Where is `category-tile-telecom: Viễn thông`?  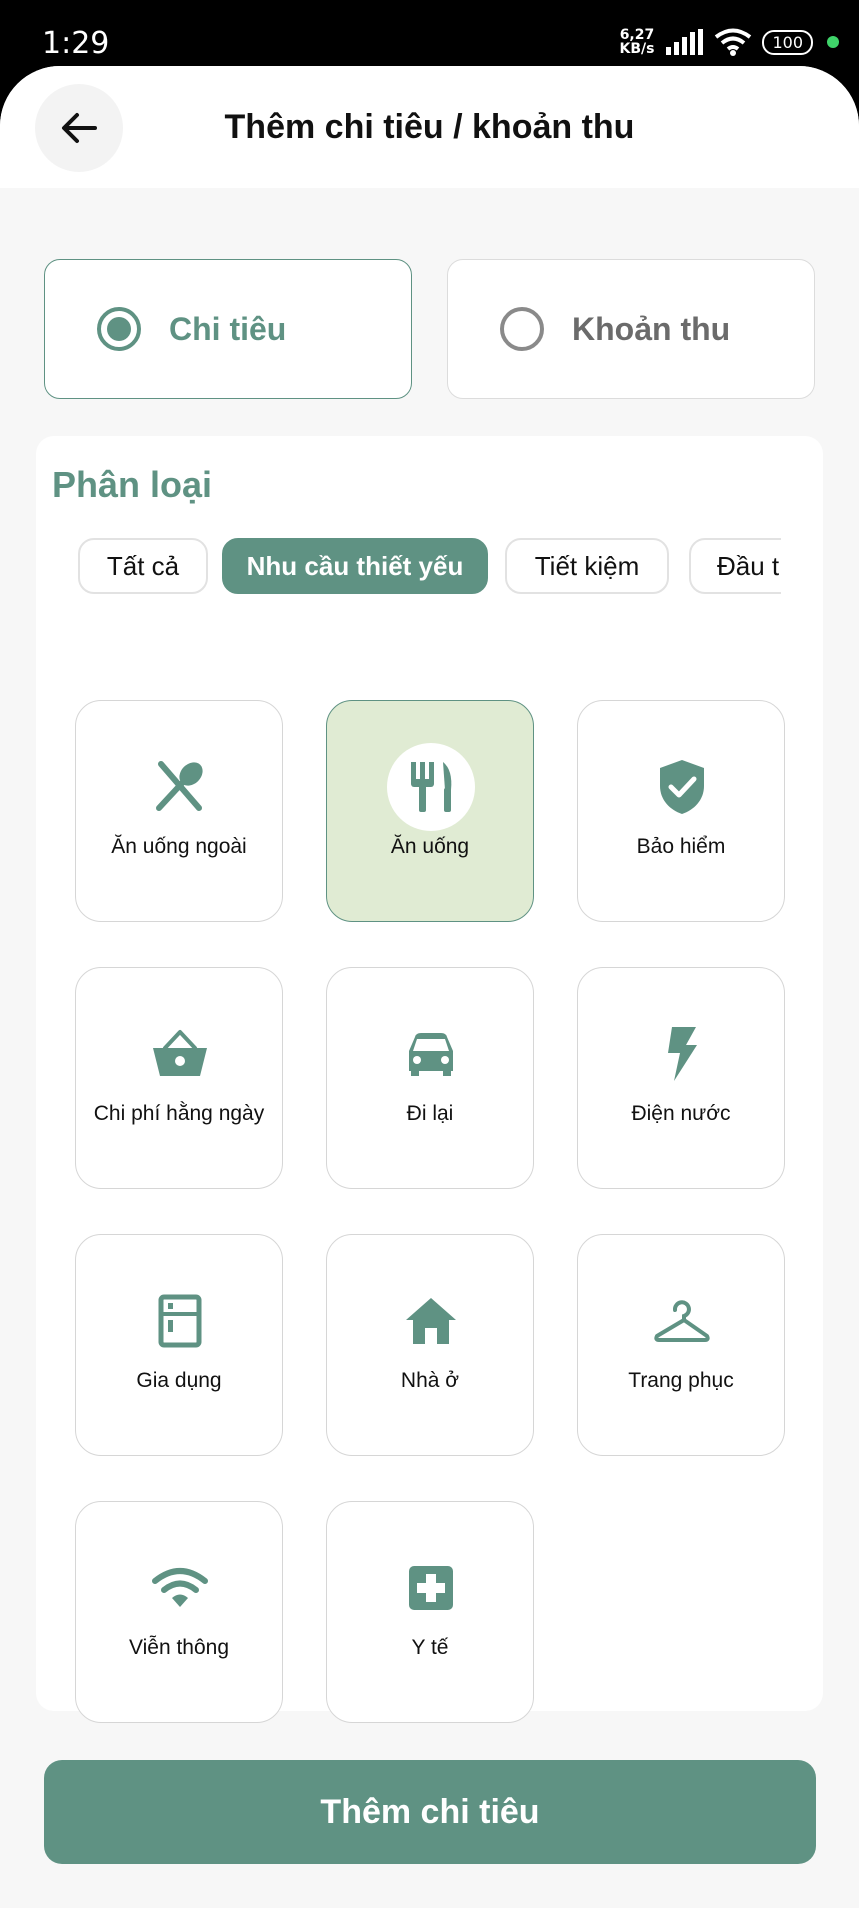
category-tile-telecom: Viễn thông is located at coordinates (179, 1612).